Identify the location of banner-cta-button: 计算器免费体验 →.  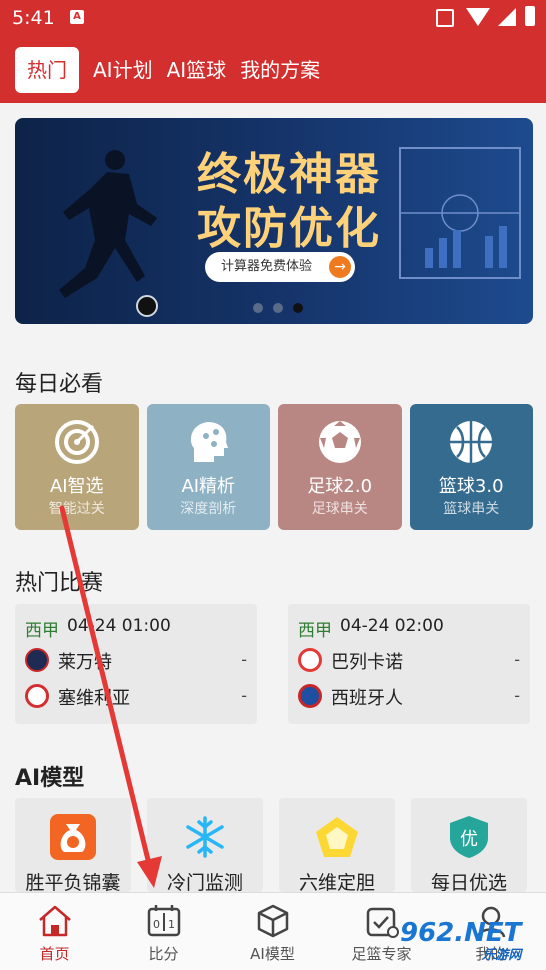
(280, 267).